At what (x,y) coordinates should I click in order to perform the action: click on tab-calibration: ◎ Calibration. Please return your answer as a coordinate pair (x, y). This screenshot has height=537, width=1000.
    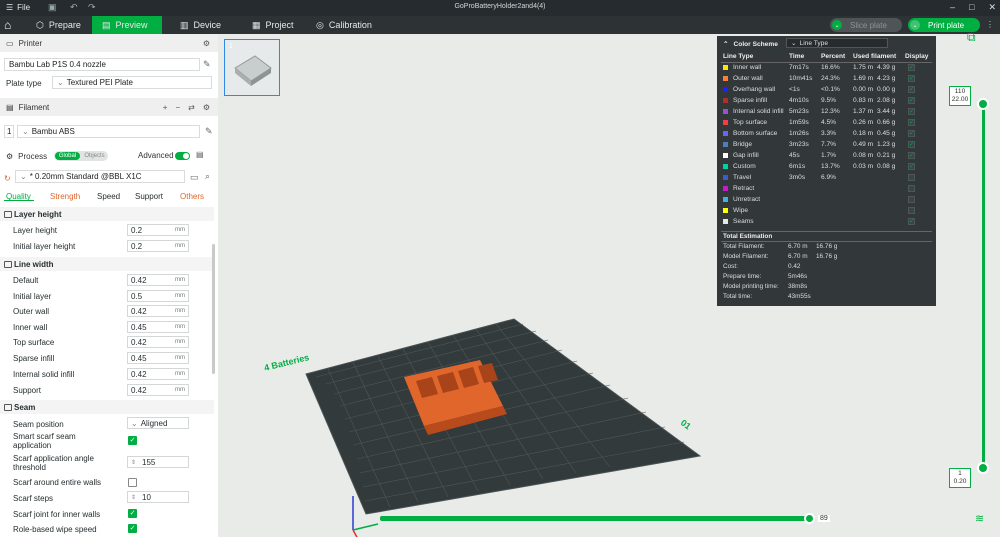
    Looking at the image, I should click on (347, 25).